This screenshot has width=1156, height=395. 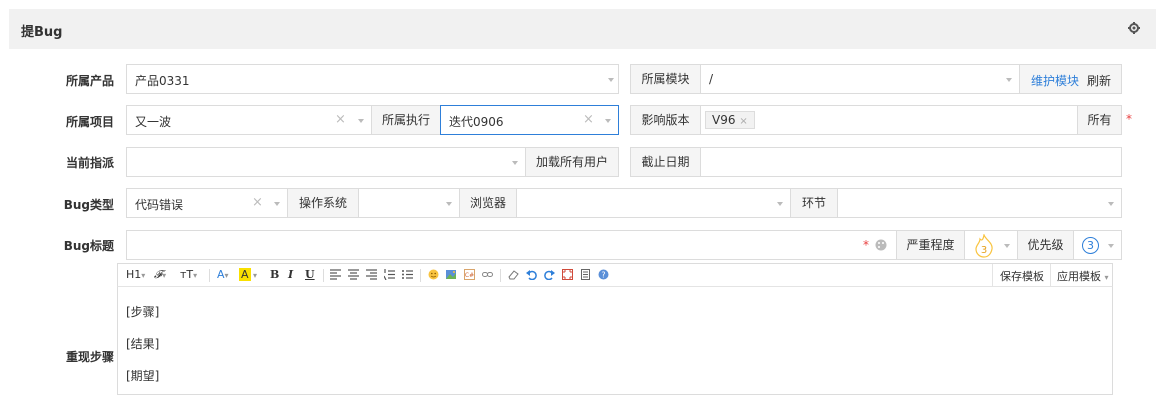 What do you see at coordinates (274, 274) in the screenshot?
I see `bold-button: B` at bounding box center [274, 274].